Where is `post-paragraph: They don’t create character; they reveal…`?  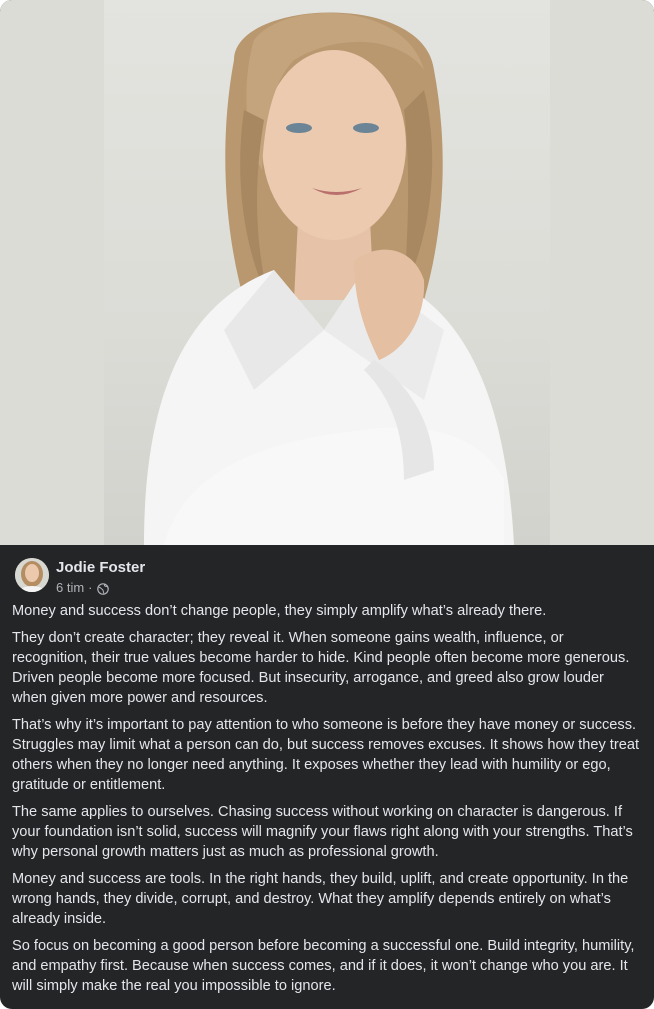 post-paragraph: They don’t create character; they reveal… is located at coordinates (321, 668).